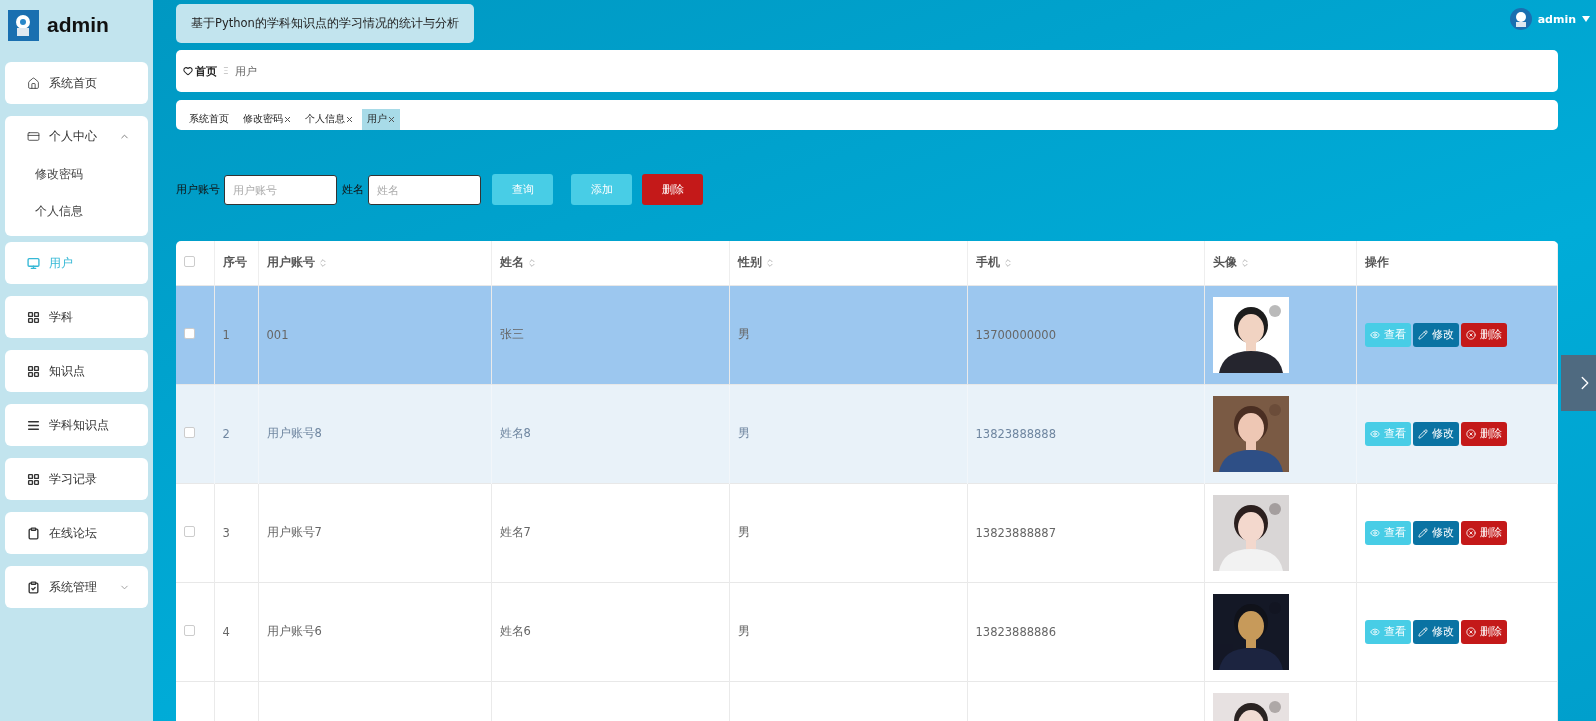 The image size is (1596, 721). What do you see at coordinates (867, 631) in the screenshot?
I see `table-row: 4 用户账号6 姓名6 男 13823888886 查看 修改 删除` at bounding box center [867, 631].